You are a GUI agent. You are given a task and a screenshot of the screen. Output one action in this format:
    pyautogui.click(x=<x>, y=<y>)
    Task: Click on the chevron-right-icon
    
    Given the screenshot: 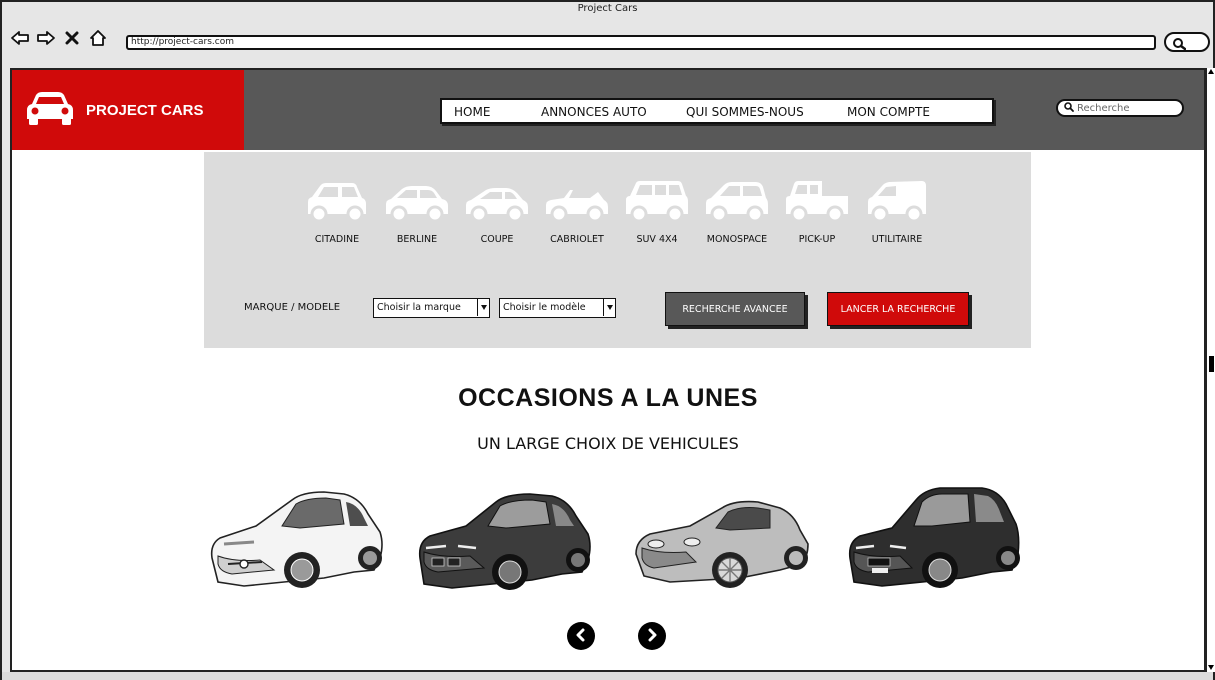 What is the action you would take?
    pyautogui.click(x=652, y=636)
    